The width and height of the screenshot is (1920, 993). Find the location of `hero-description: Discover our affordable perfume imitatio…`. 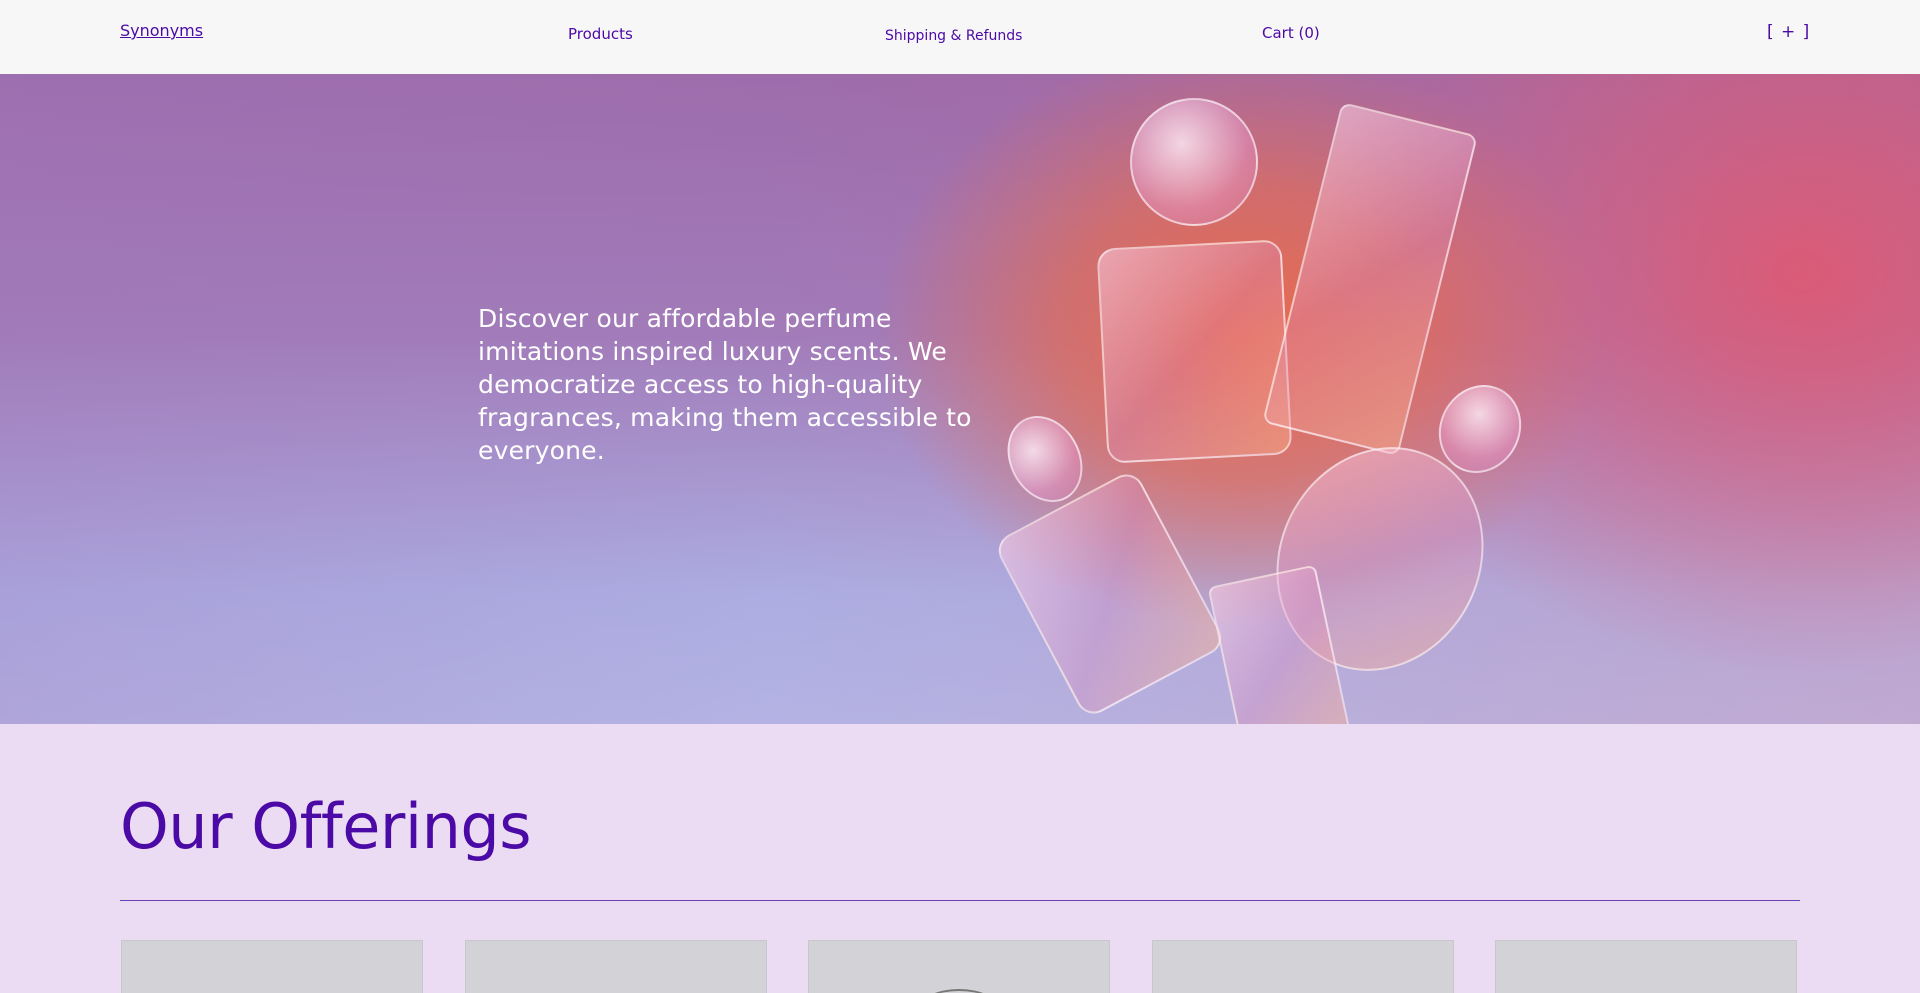

hero-description: Discover our affordable perfume imitatio… is located at coordinates (725, 384).